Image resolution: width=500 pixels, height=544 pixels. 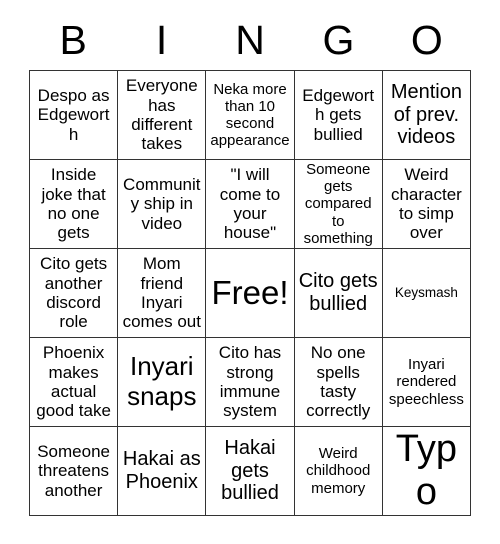 I want to click on bingo-cell-text: Hakai gets bullied, so click(x=250, y=470).